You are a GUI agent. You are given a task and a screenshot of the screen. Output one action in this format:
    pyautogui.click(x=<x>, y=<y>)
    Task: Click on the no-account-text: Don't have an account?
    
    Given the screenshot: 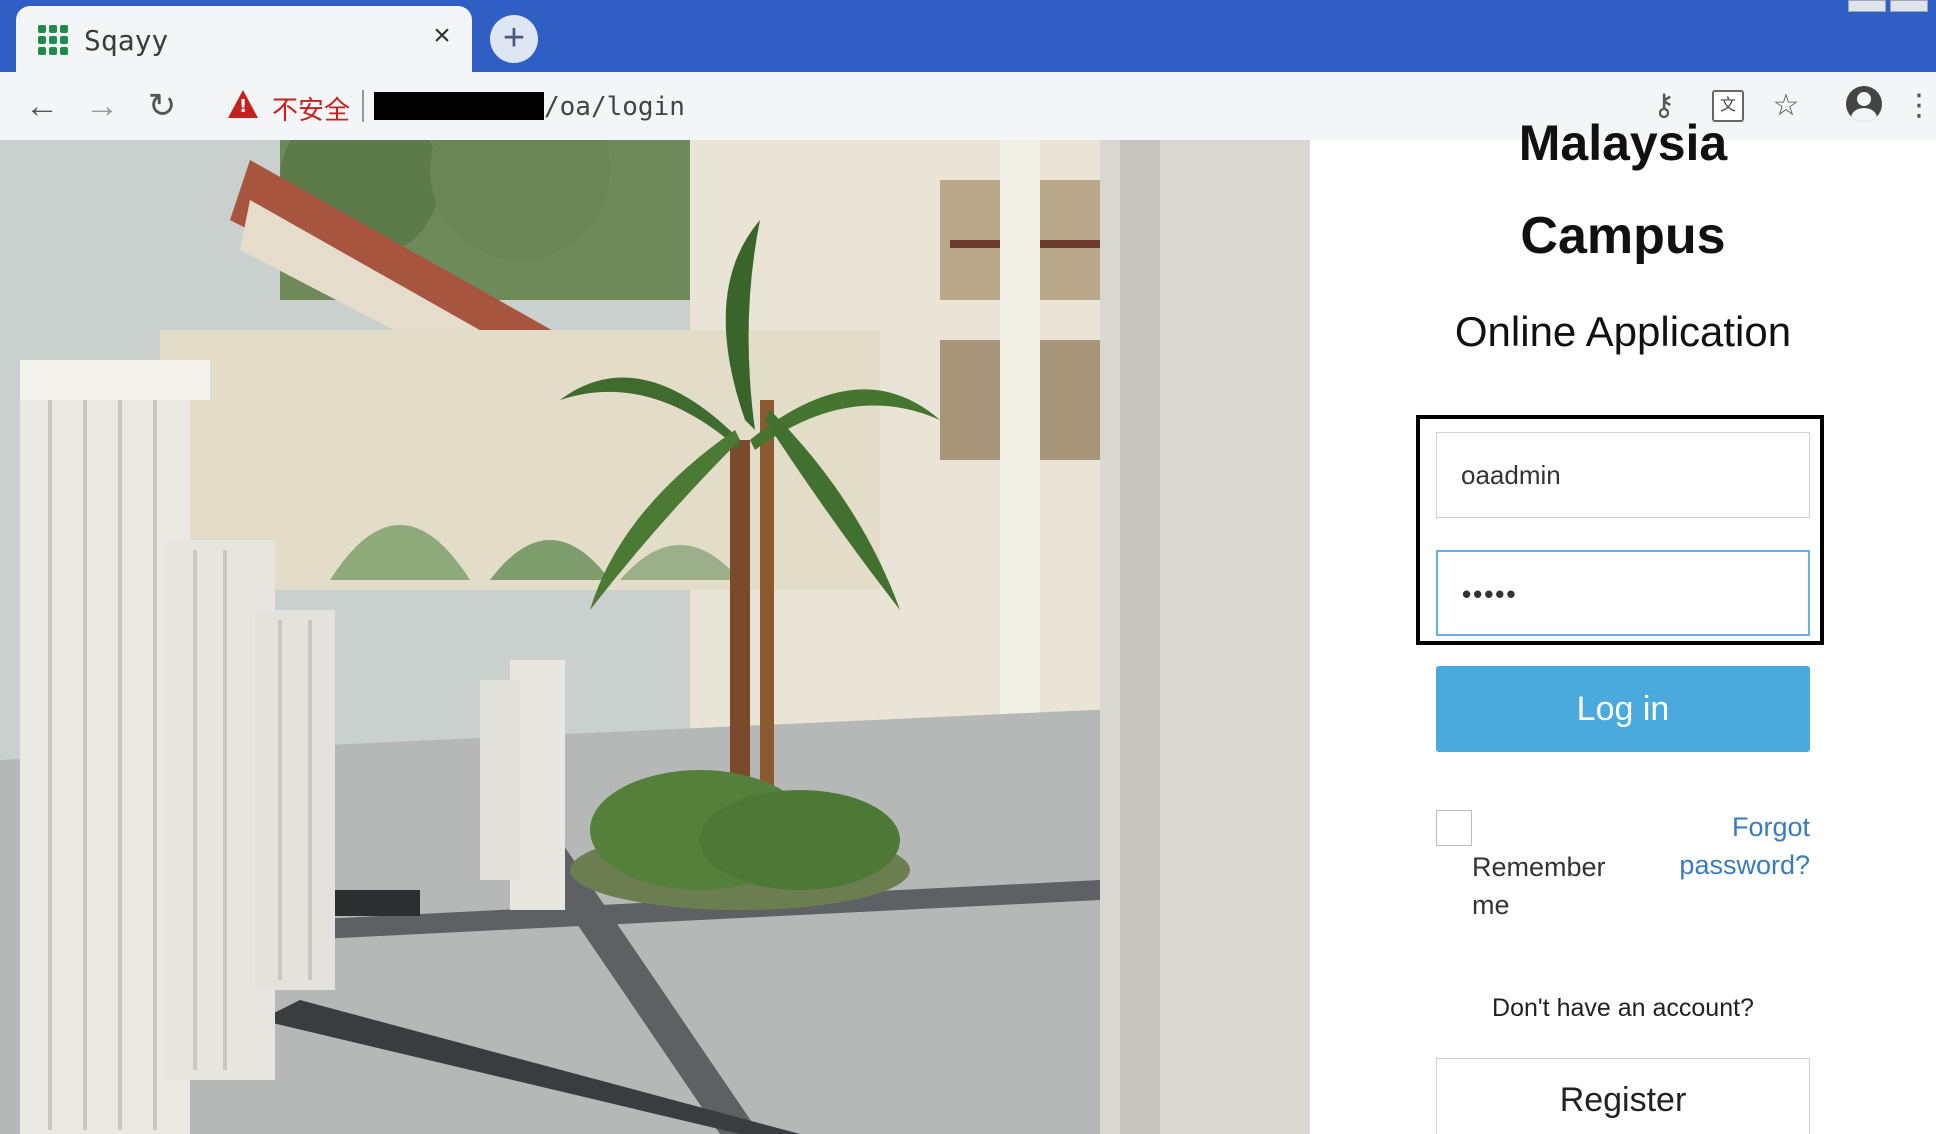 What is the action you would take?
    pyautogui.click(x=1623, y=1008)
    